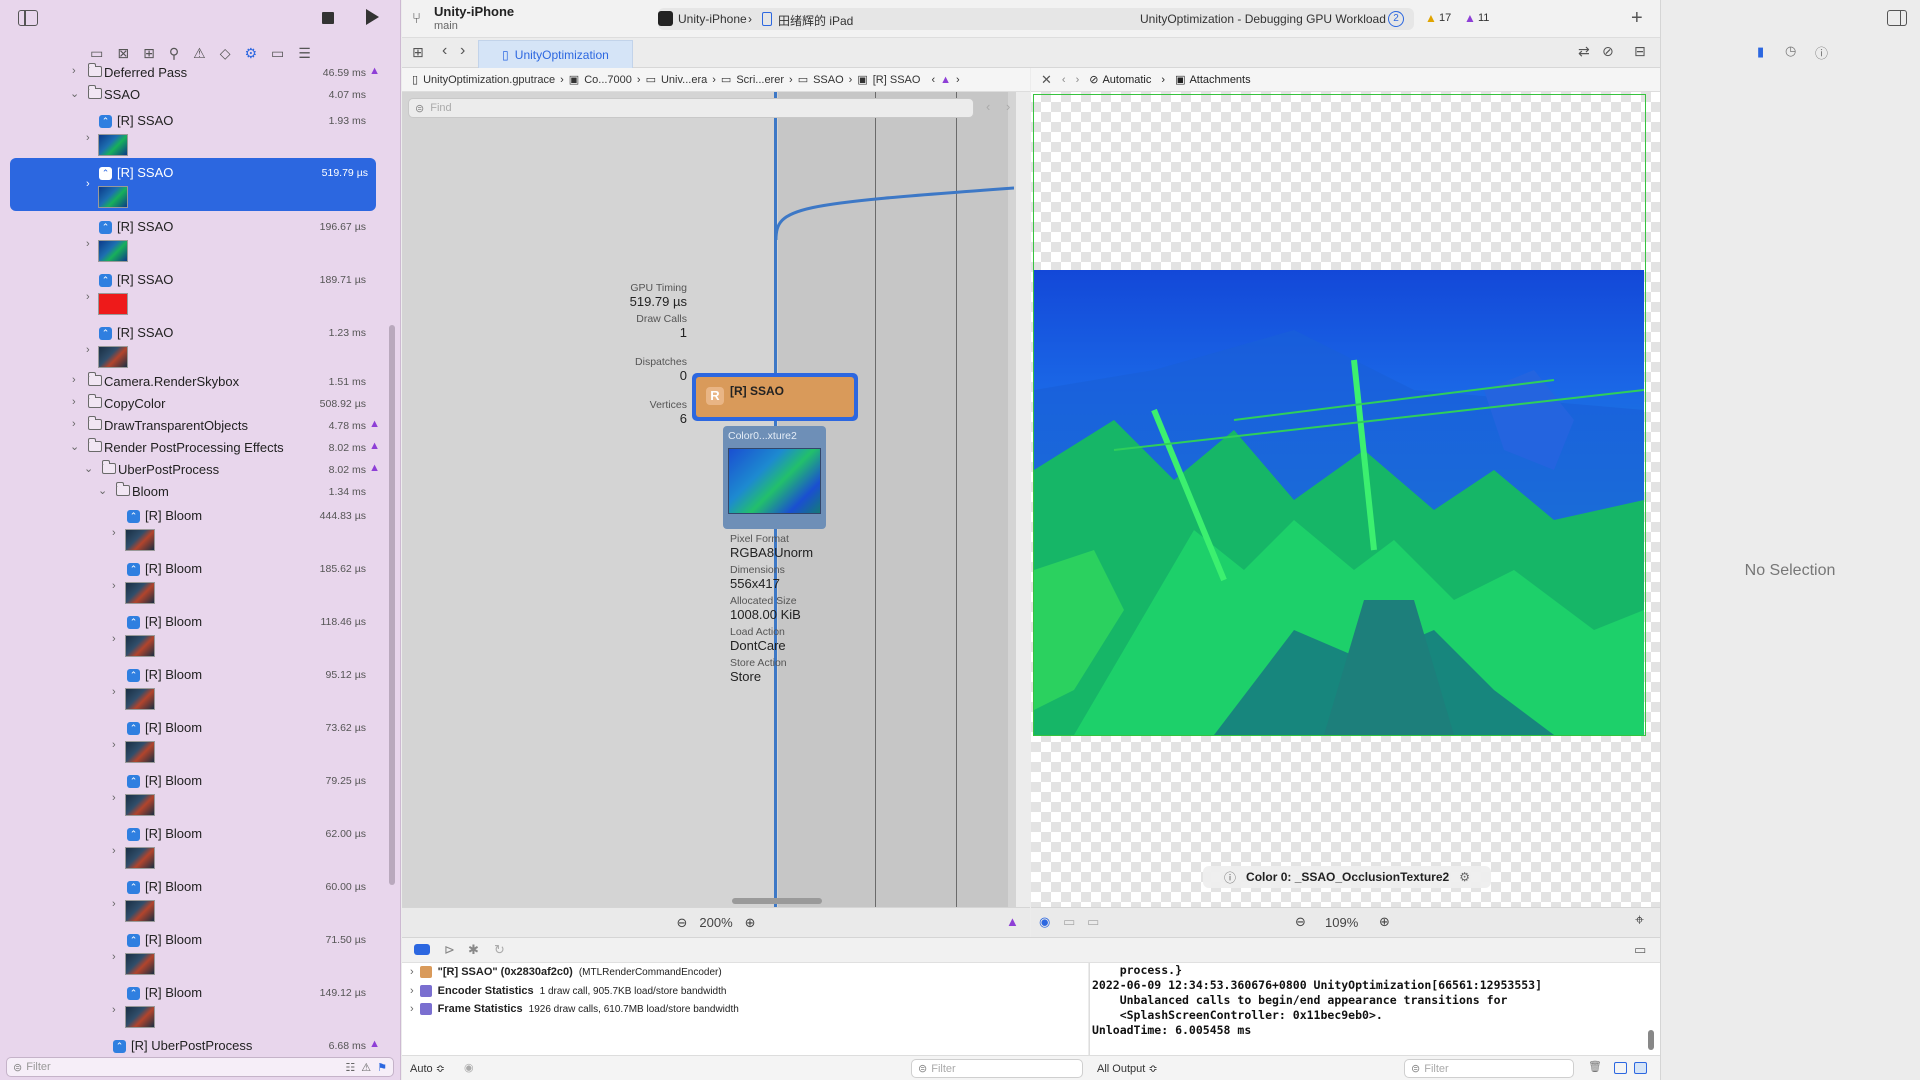  Describe the element at coordinates (1651, 1040) in the screenshot. I see `console-scrollbar` at that location.